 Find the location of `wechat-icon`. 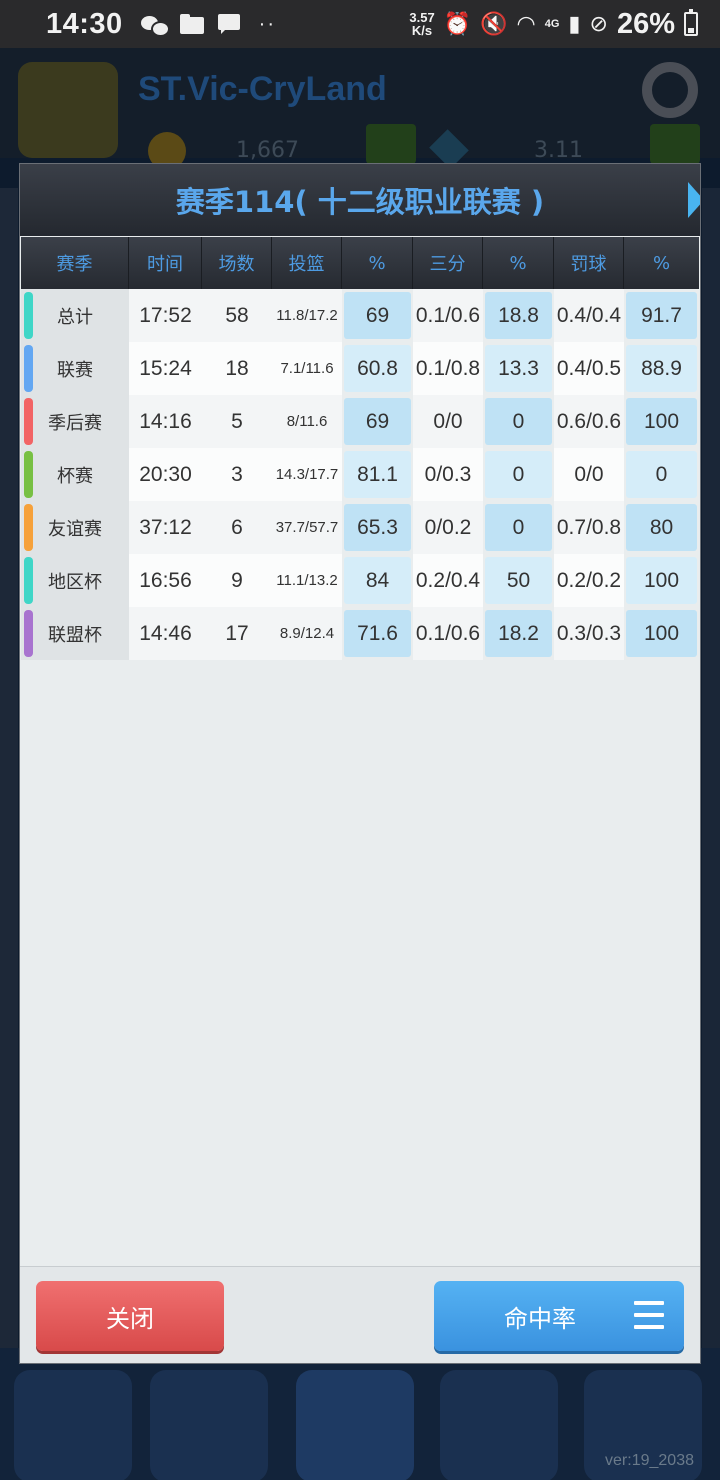

wechat-icon is located at coordinates (155, 25).